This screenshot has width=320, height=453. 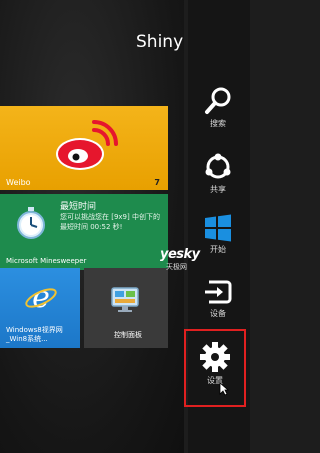 I want to click on share-icon, so click(x=218, y=167).